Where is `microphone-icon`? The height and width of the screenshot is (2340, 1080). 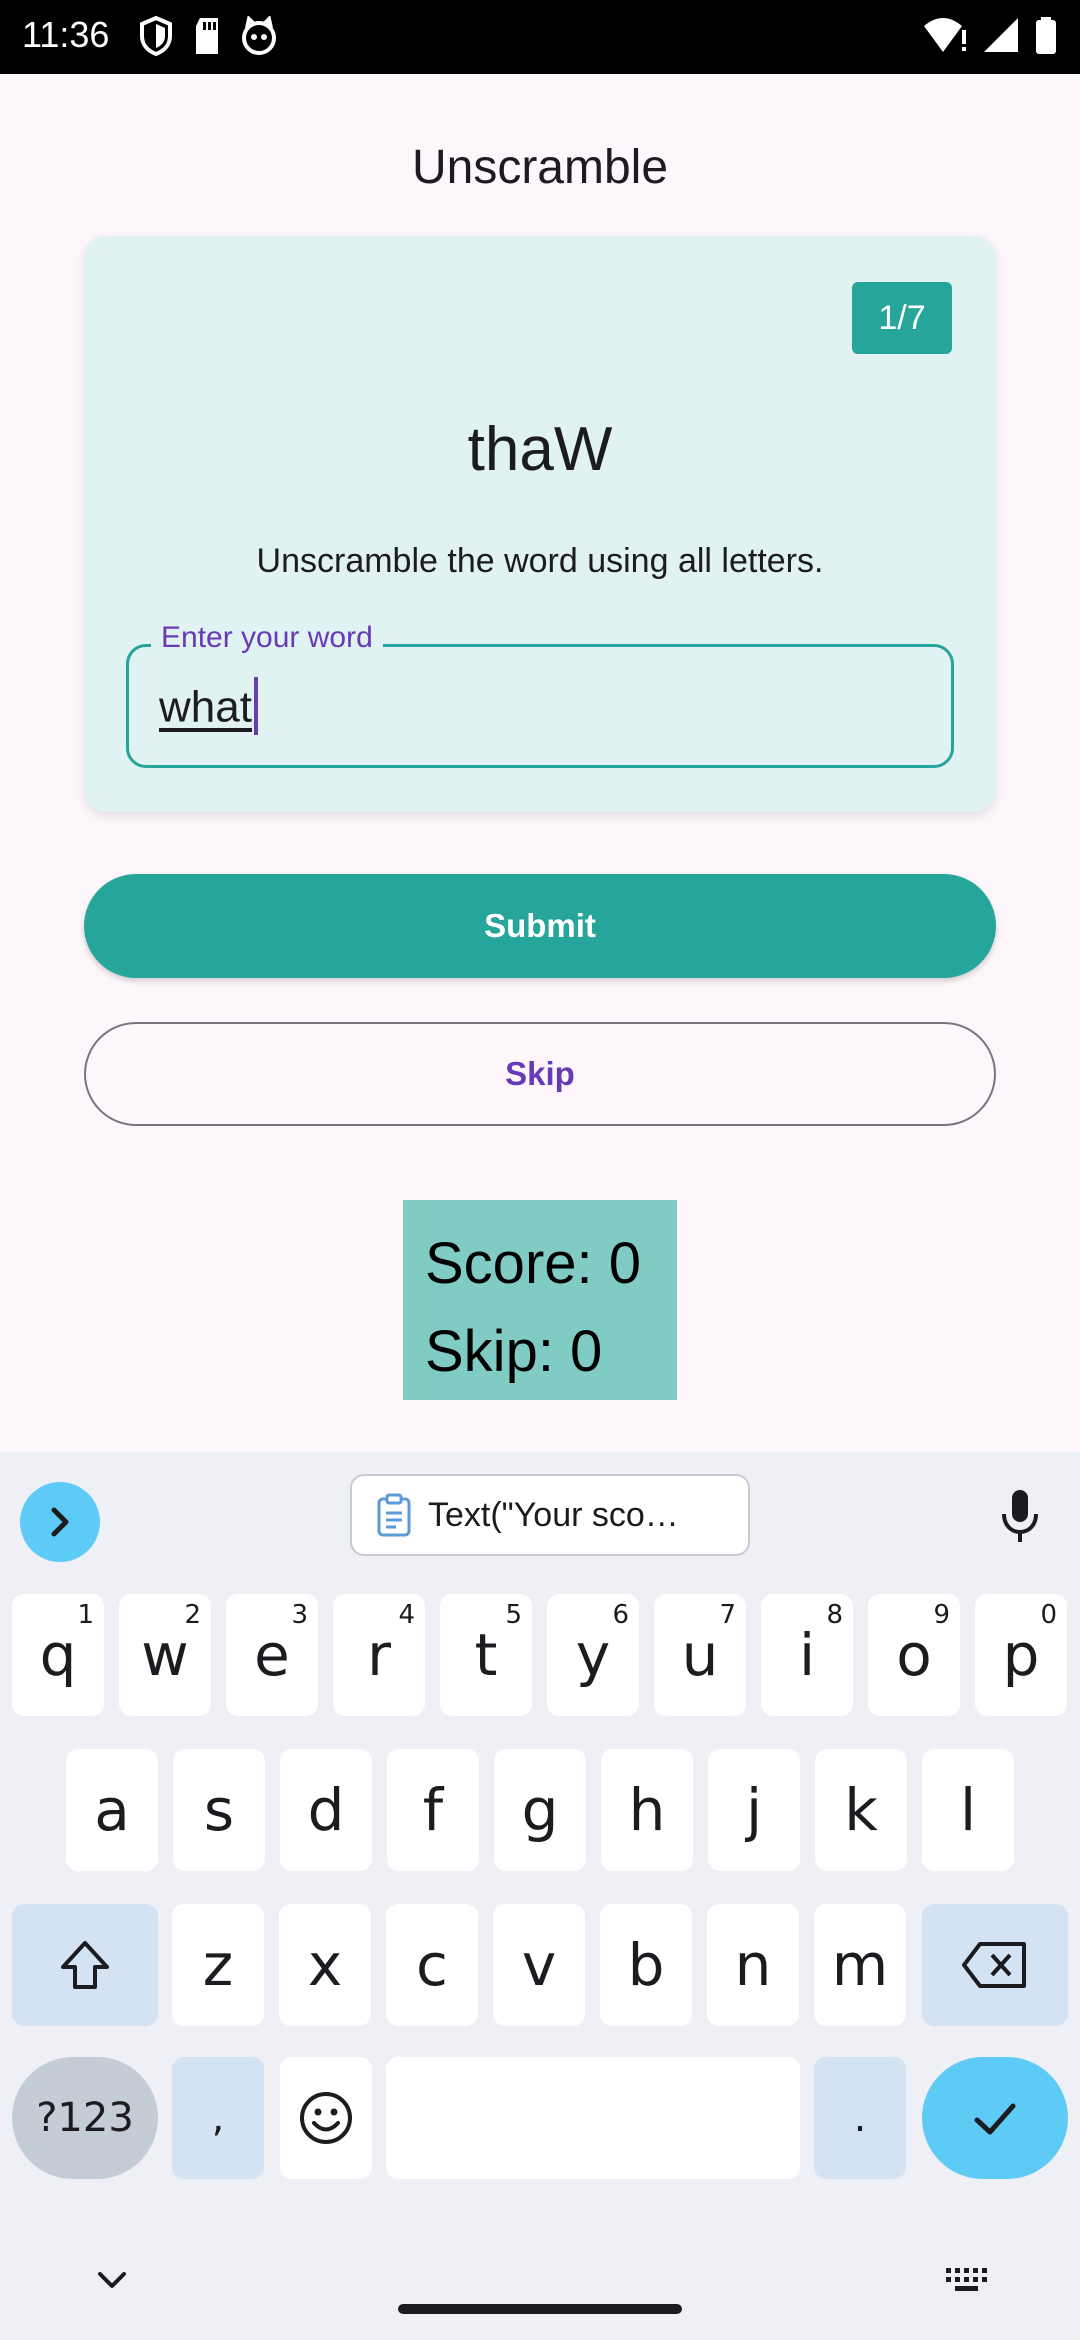
microphone-icon is located at coordinates (1020, 1516).